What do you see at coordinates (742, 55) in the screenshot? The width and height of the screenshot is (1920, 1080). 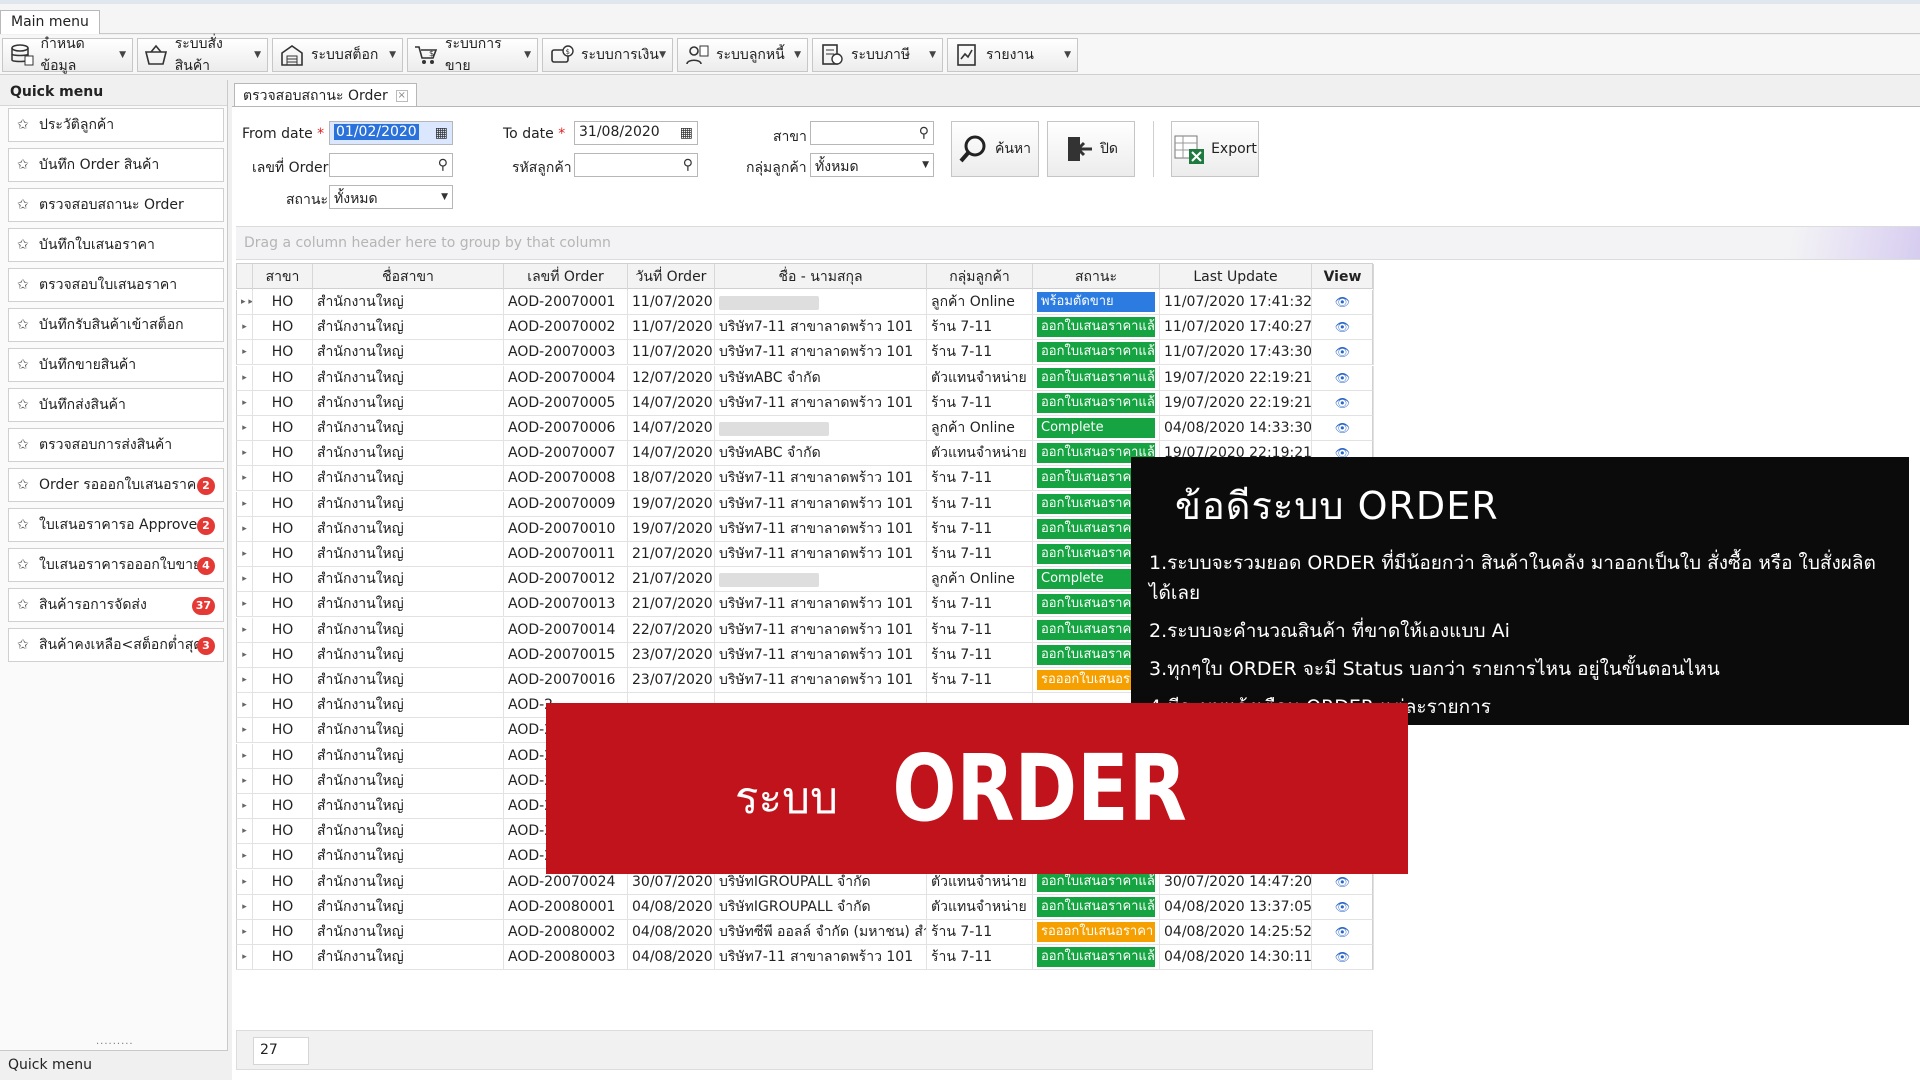 I see `toolbar-menu-5: ระบบลูกหนี้ ▼` at bounding box center [742, 55].